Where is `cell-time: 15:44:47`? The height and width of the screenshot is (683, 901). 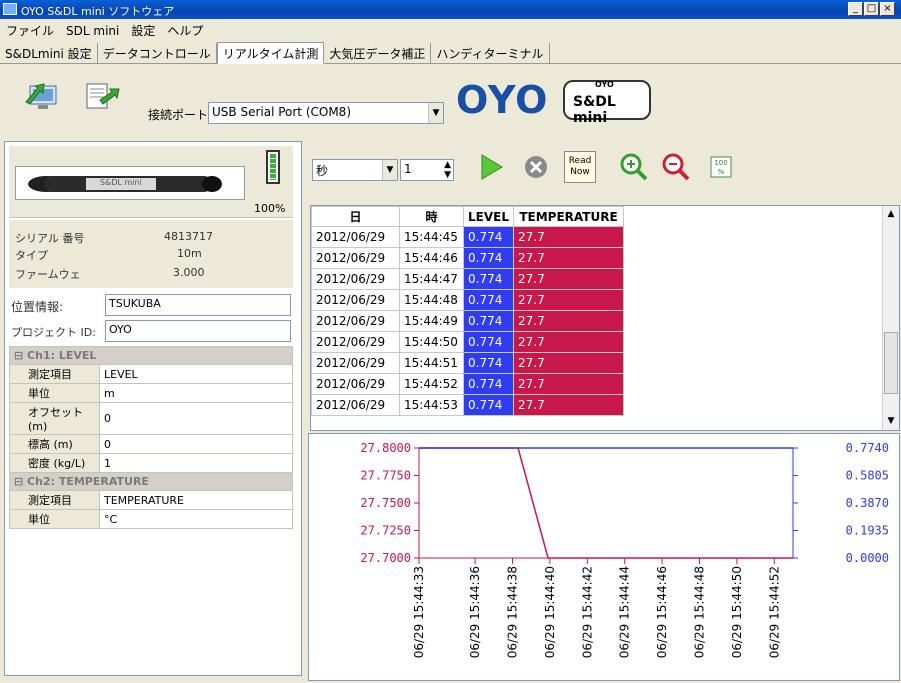 cell-time: 15:44:47 is located at coordinates (431, 279).